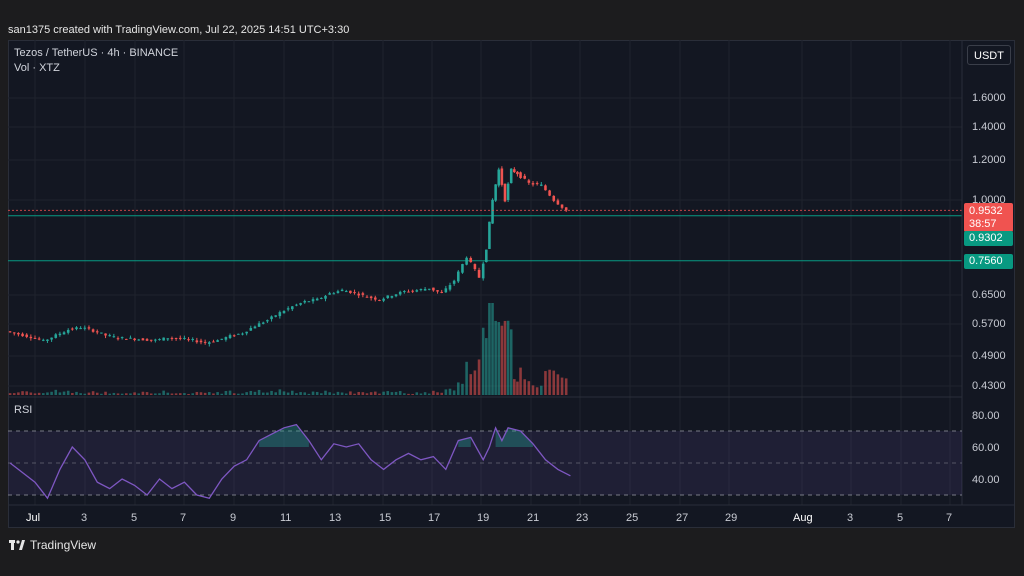 The image size is (1024, 576). Describe the element at coordinates (682, 518) in the screenshot. I see `time-tick: 27` at that location.